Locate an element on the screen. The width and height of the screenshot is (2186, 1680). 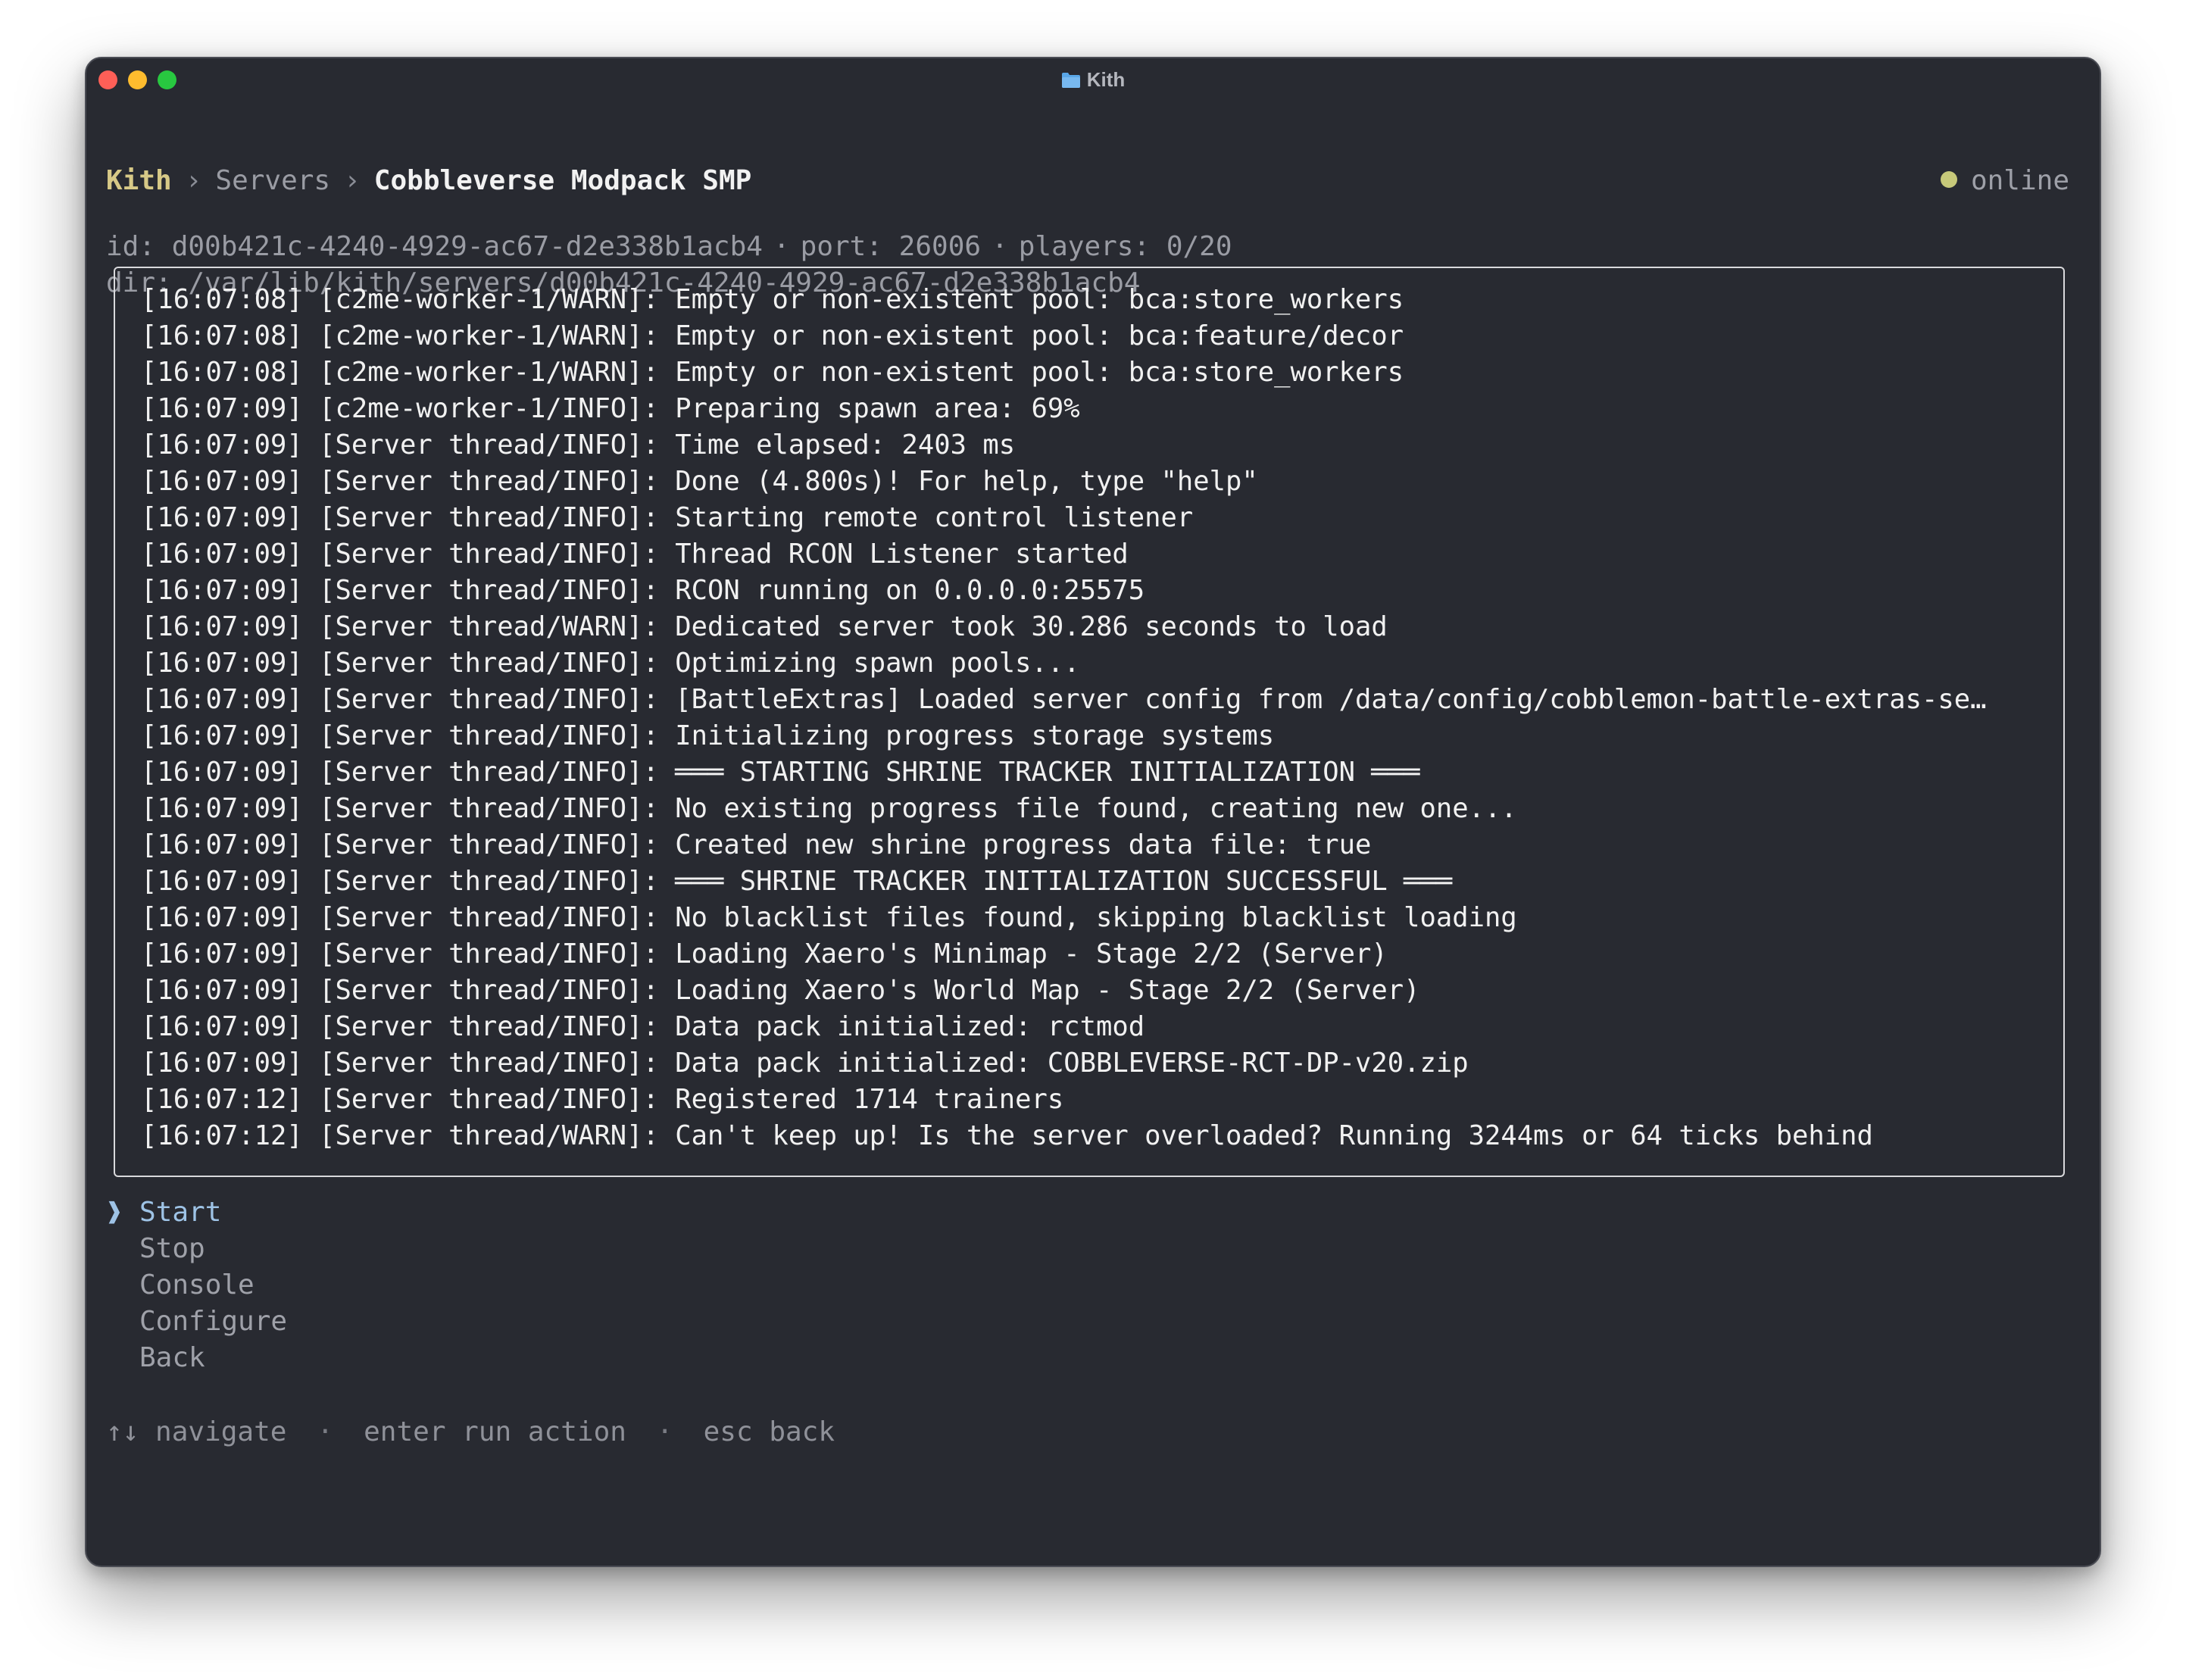
window-title: Kith is located at coordinates (1093, 79).